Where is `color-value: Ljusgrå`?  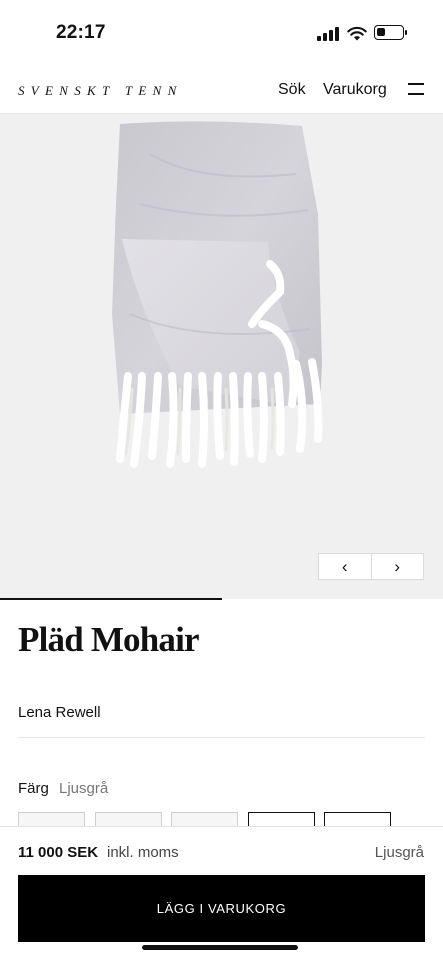
color-value: Ljusgrå is located at coordinates (84, 788).